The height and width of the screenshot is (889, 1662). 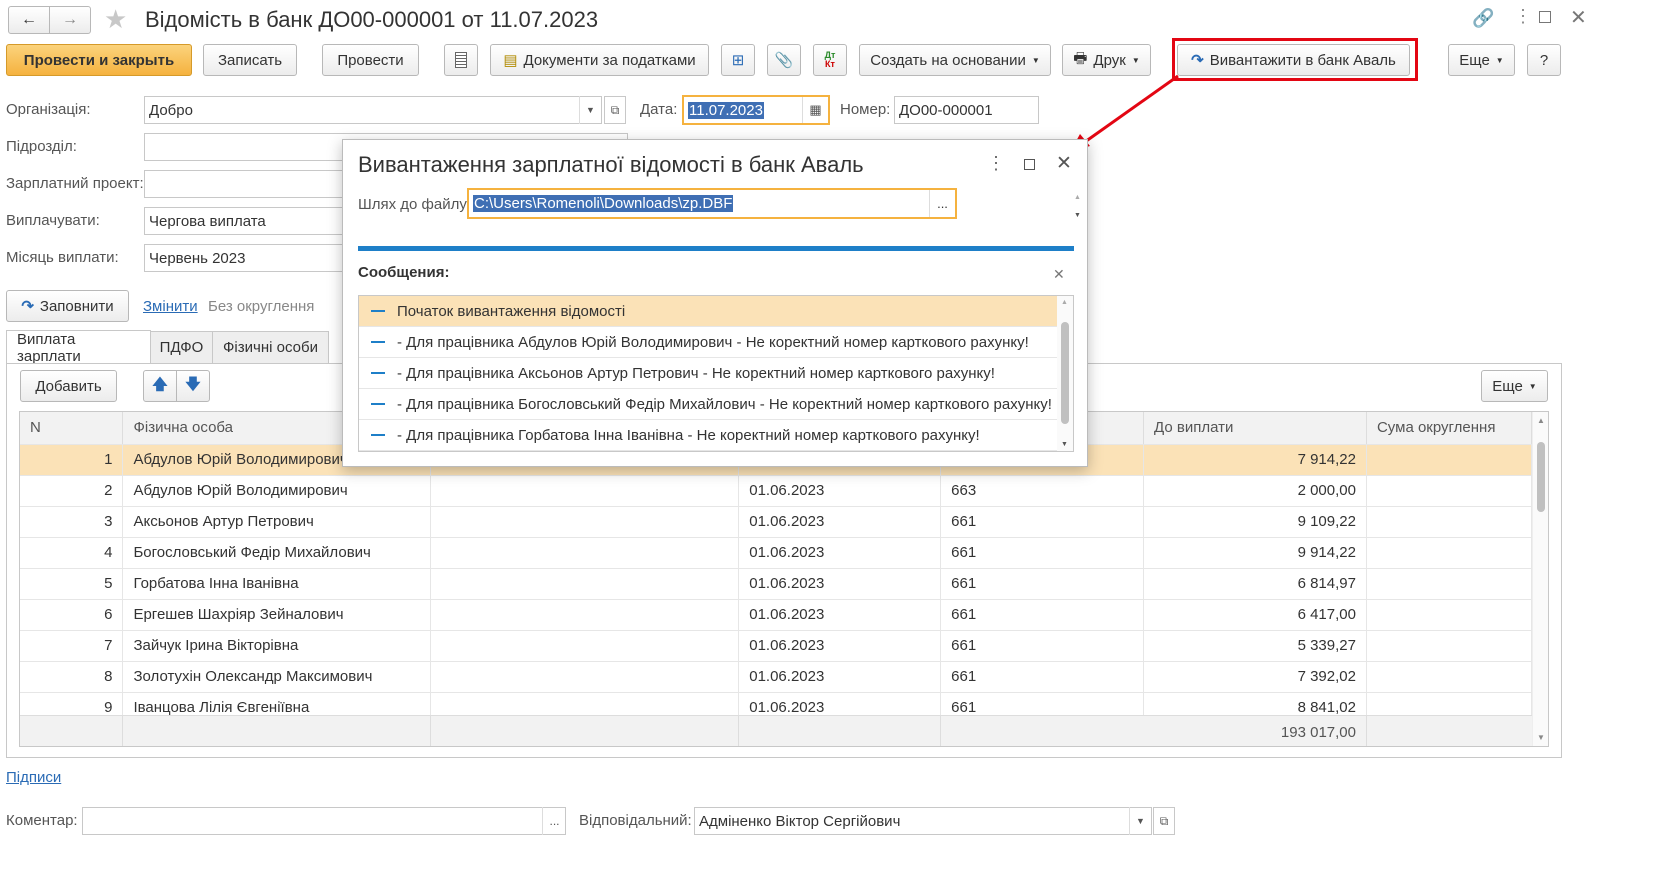 I want to click on message-dash-icon, so click(x=378, y=373).